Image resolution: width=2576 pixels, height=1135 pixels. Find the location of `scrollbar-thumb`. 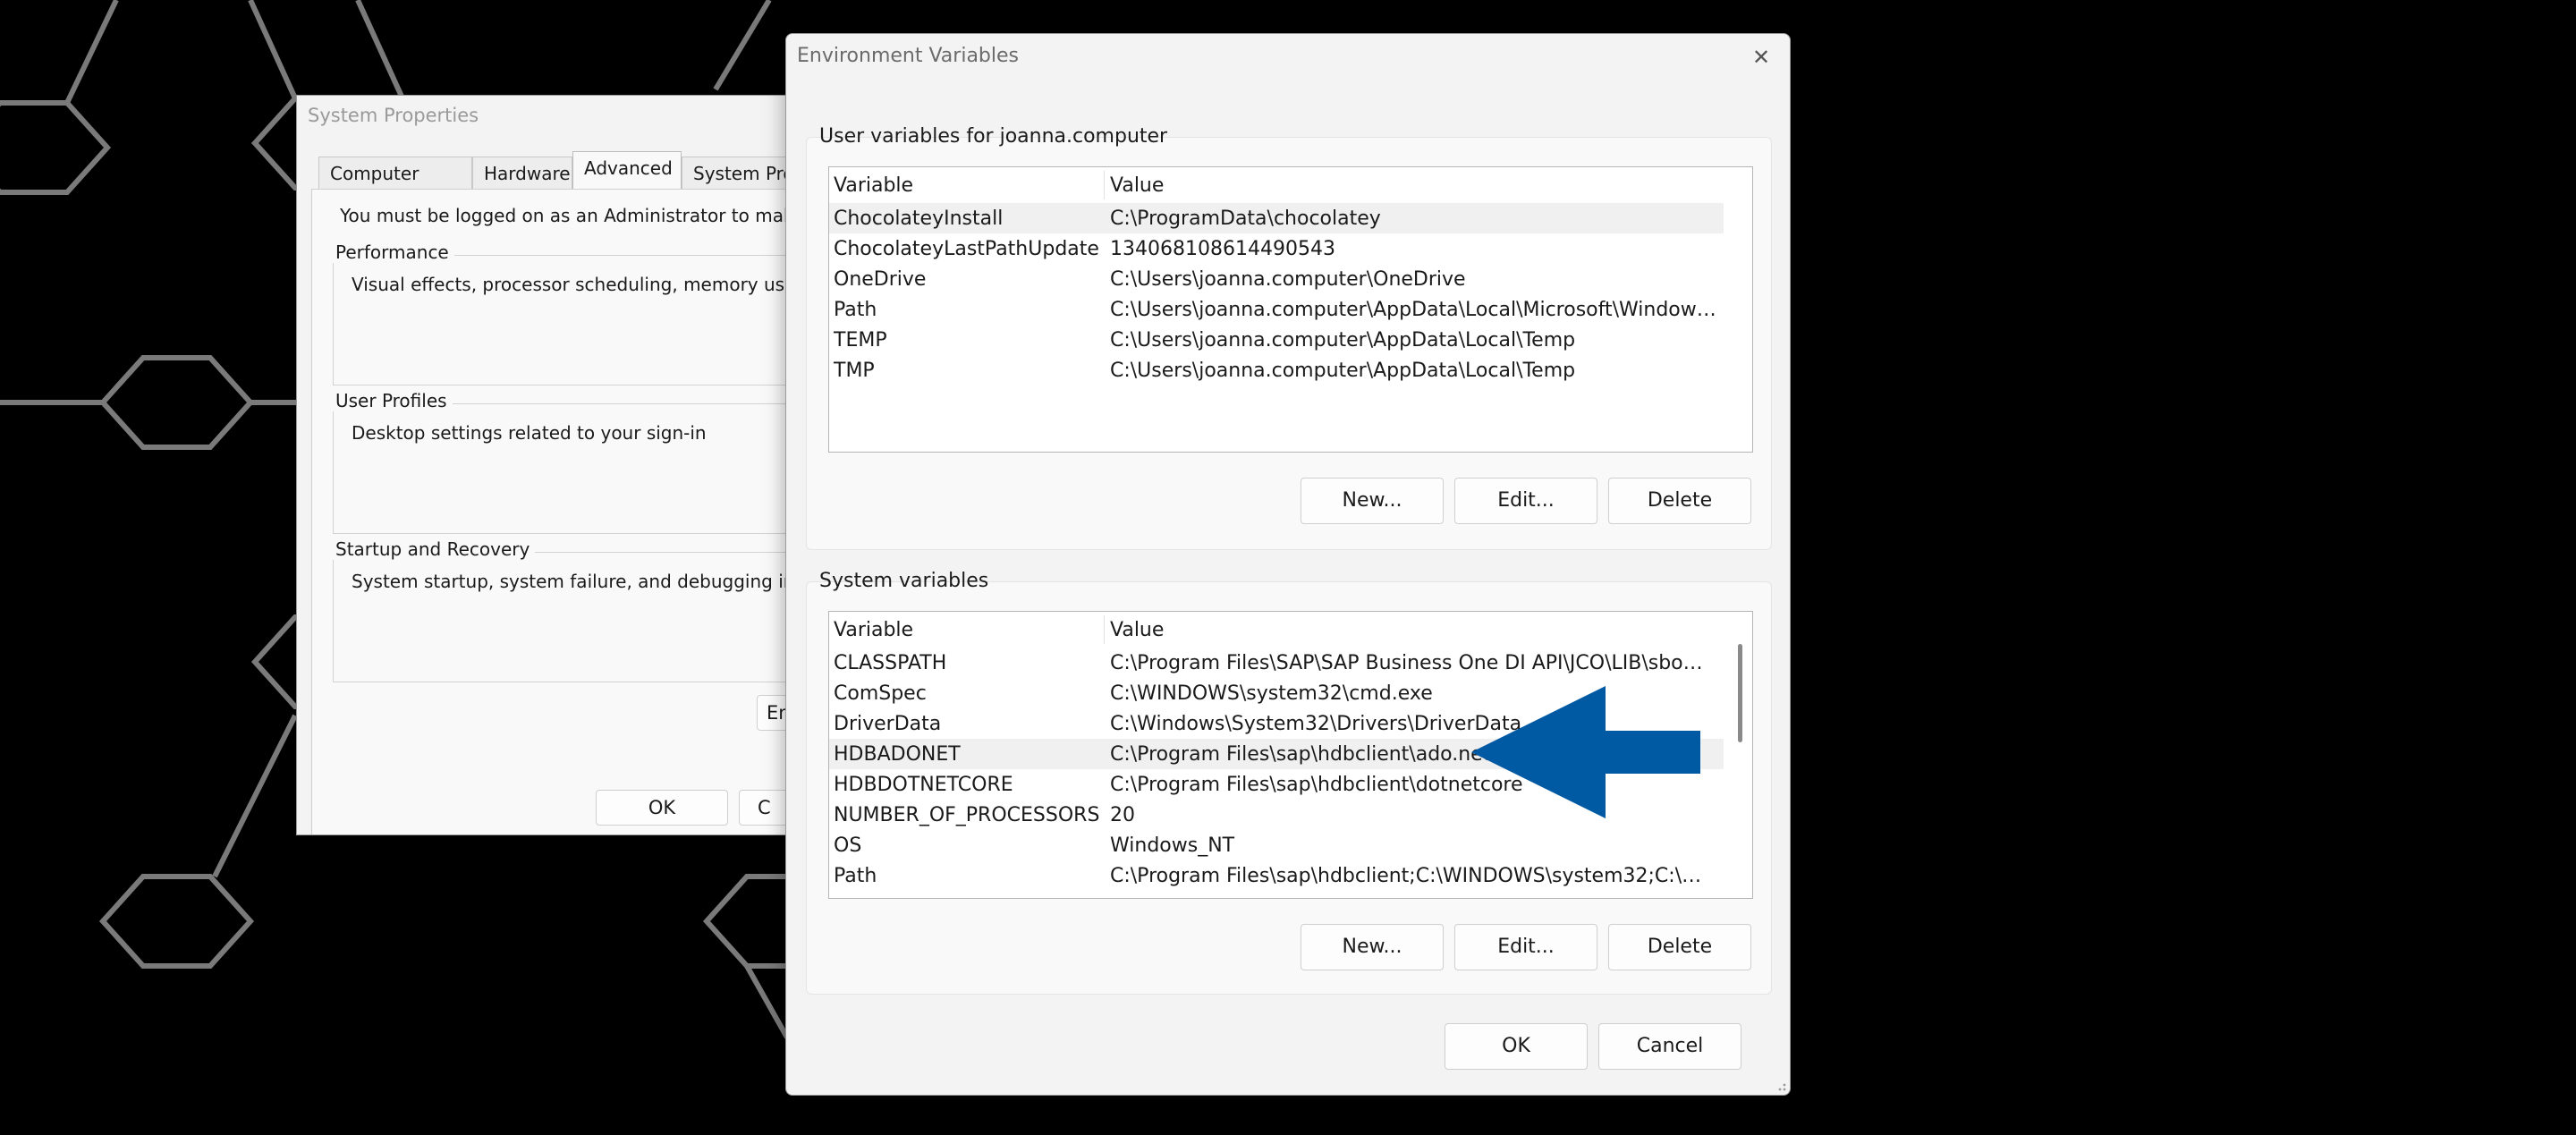

scrollbar-thumb is located at coordinates (1740, 693).